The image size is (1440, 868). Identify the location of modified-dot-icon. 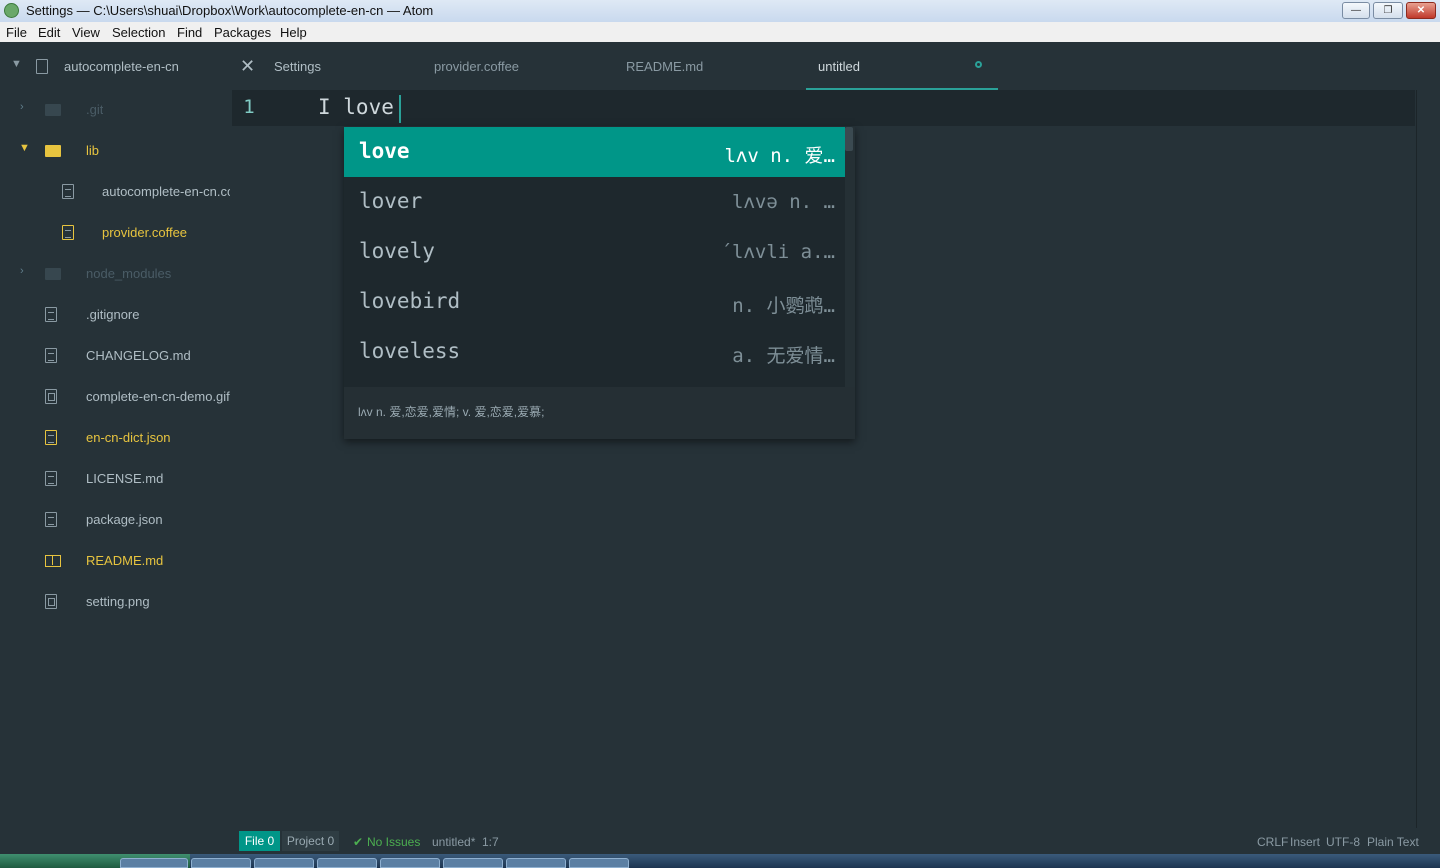
(978, 64).